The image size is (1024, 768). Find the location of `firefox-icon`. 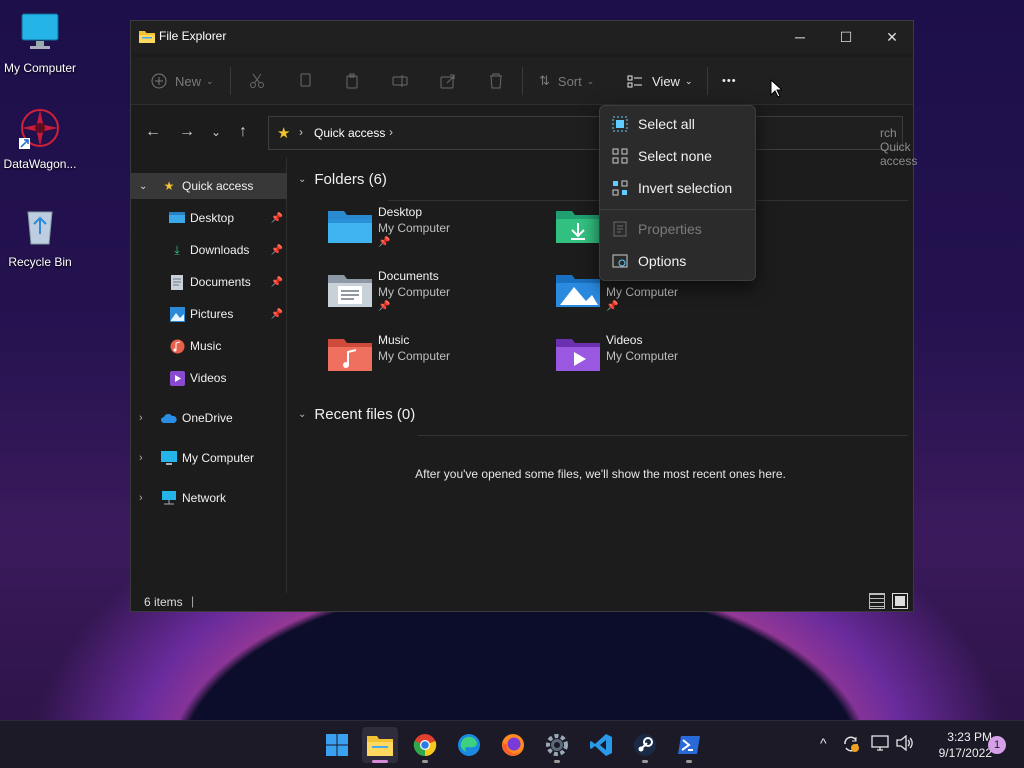

firefox-icon is located at coordinates (513, 745).